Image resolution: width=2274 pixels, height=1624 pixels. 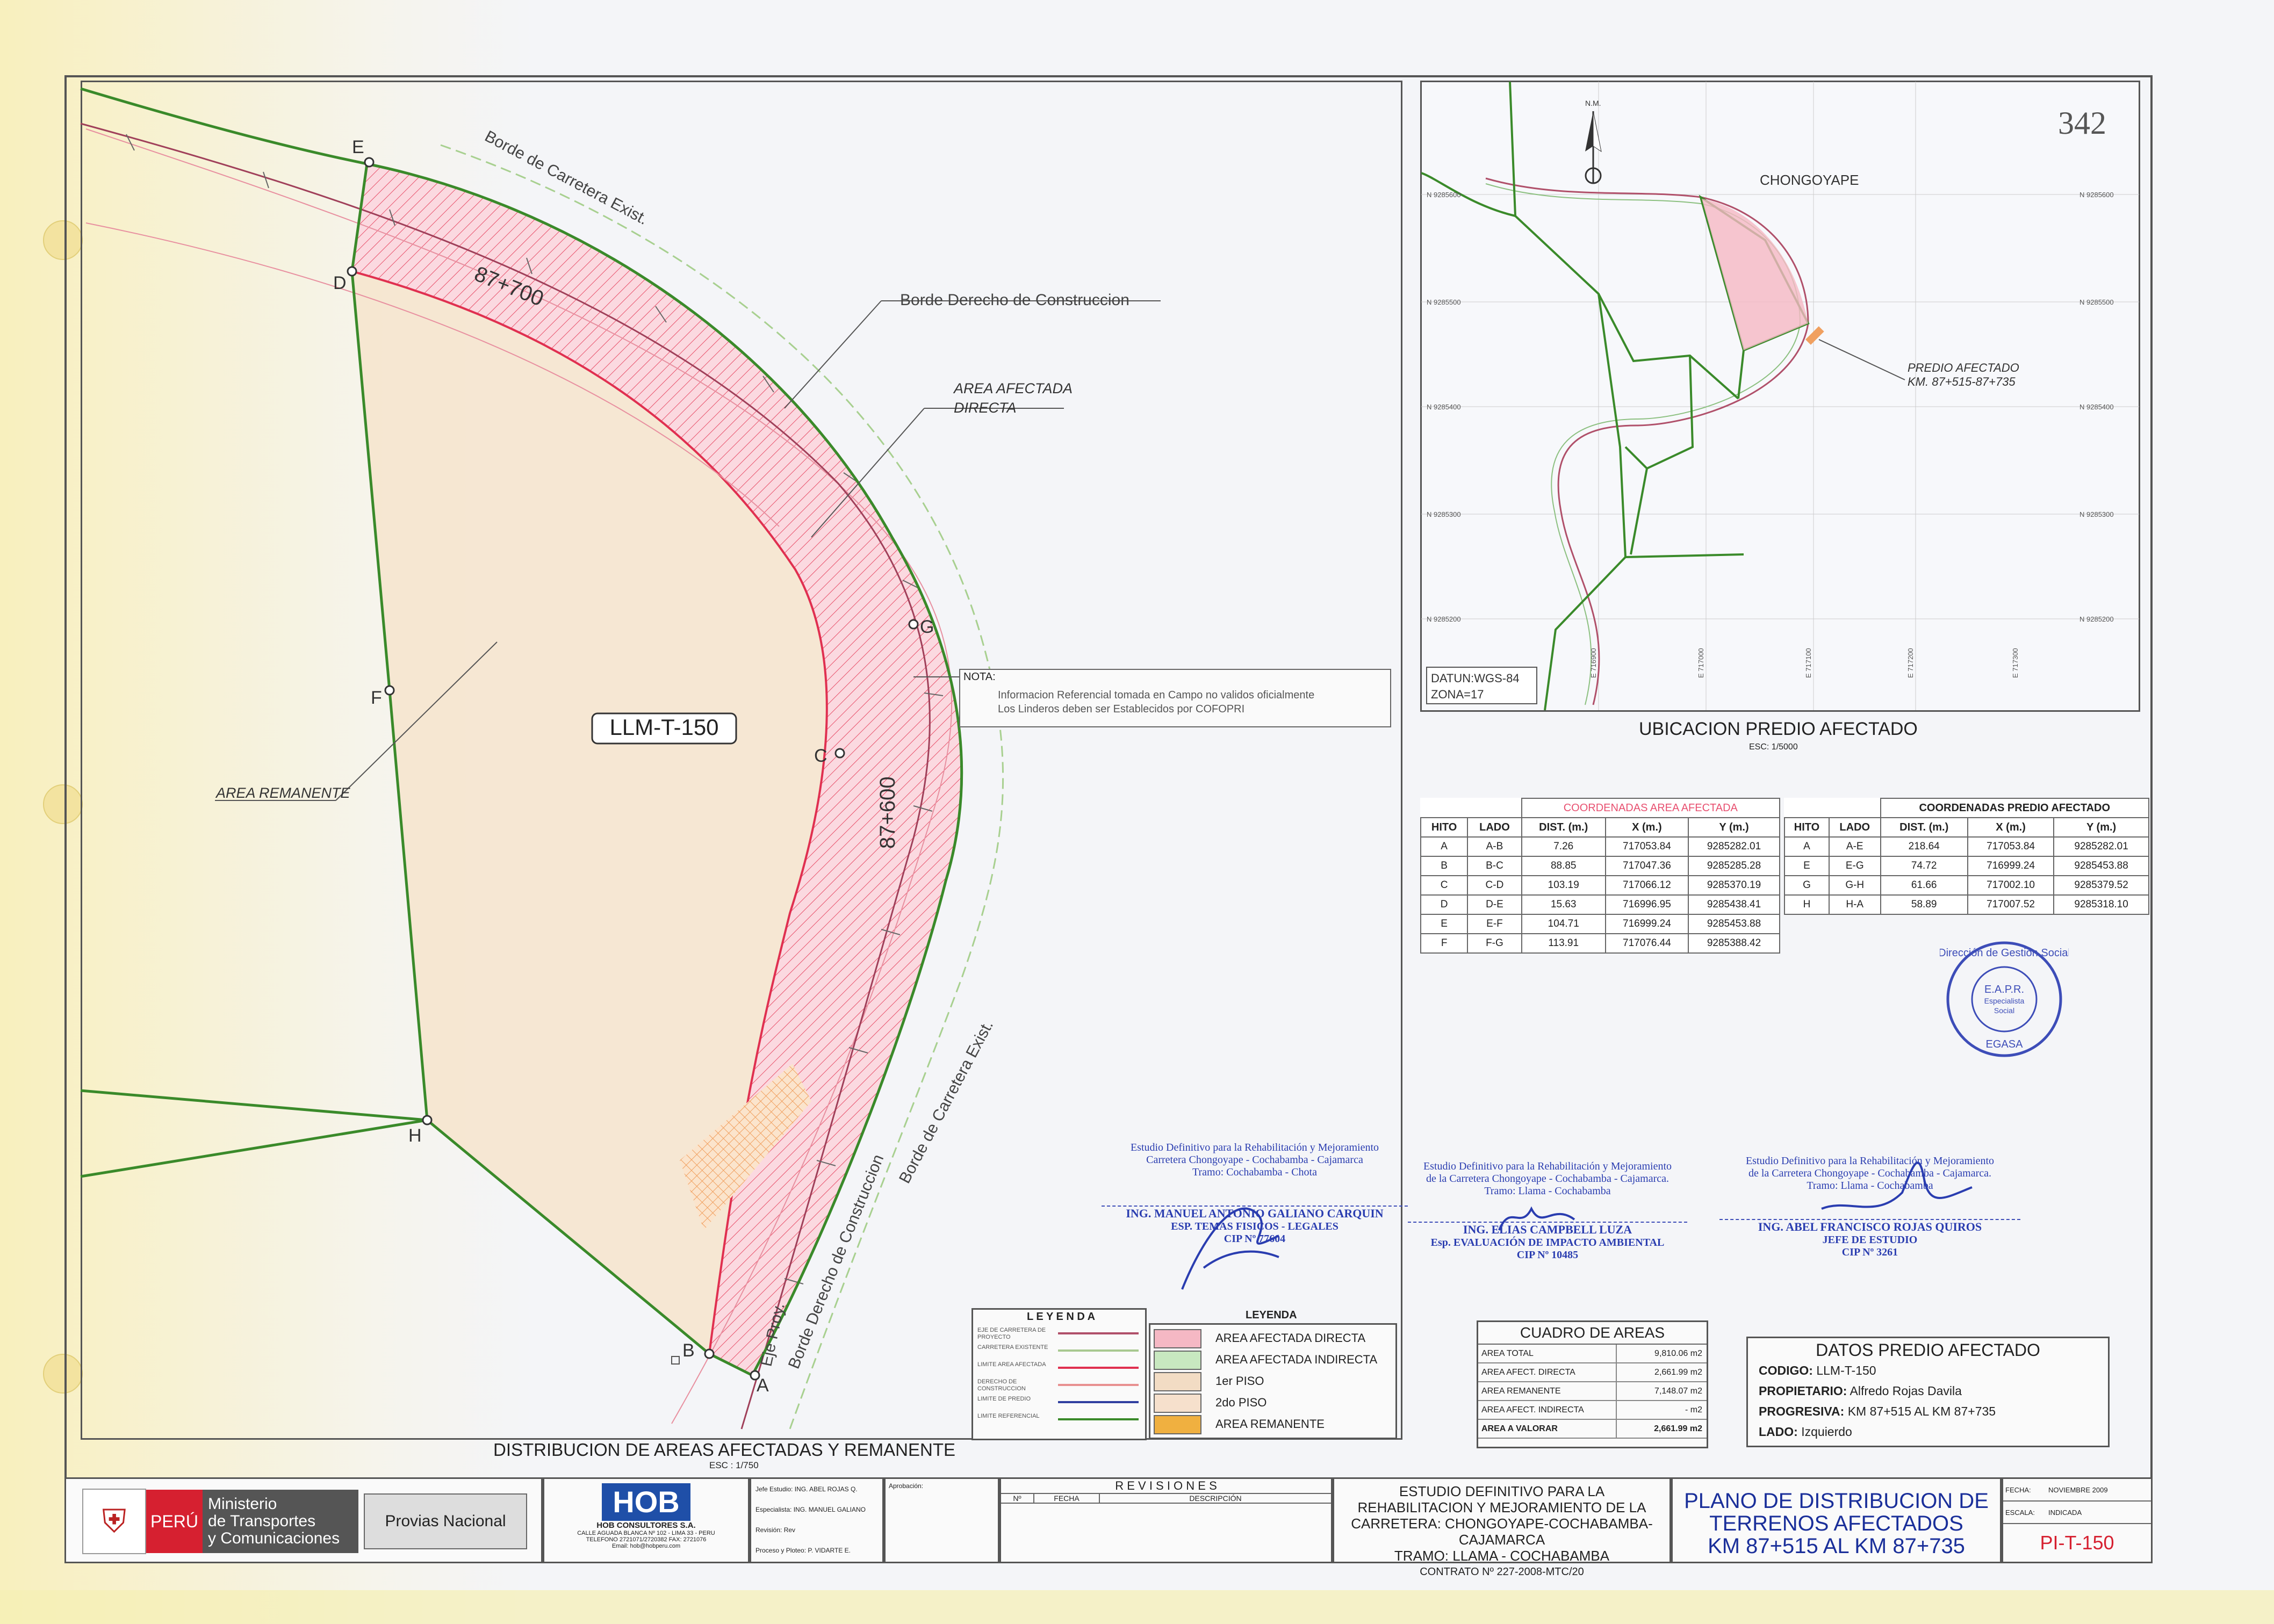 What do you see at coordinates (675, 1360) in the screenshot?
I see `small-marker` at bounding box center [675, 1360].